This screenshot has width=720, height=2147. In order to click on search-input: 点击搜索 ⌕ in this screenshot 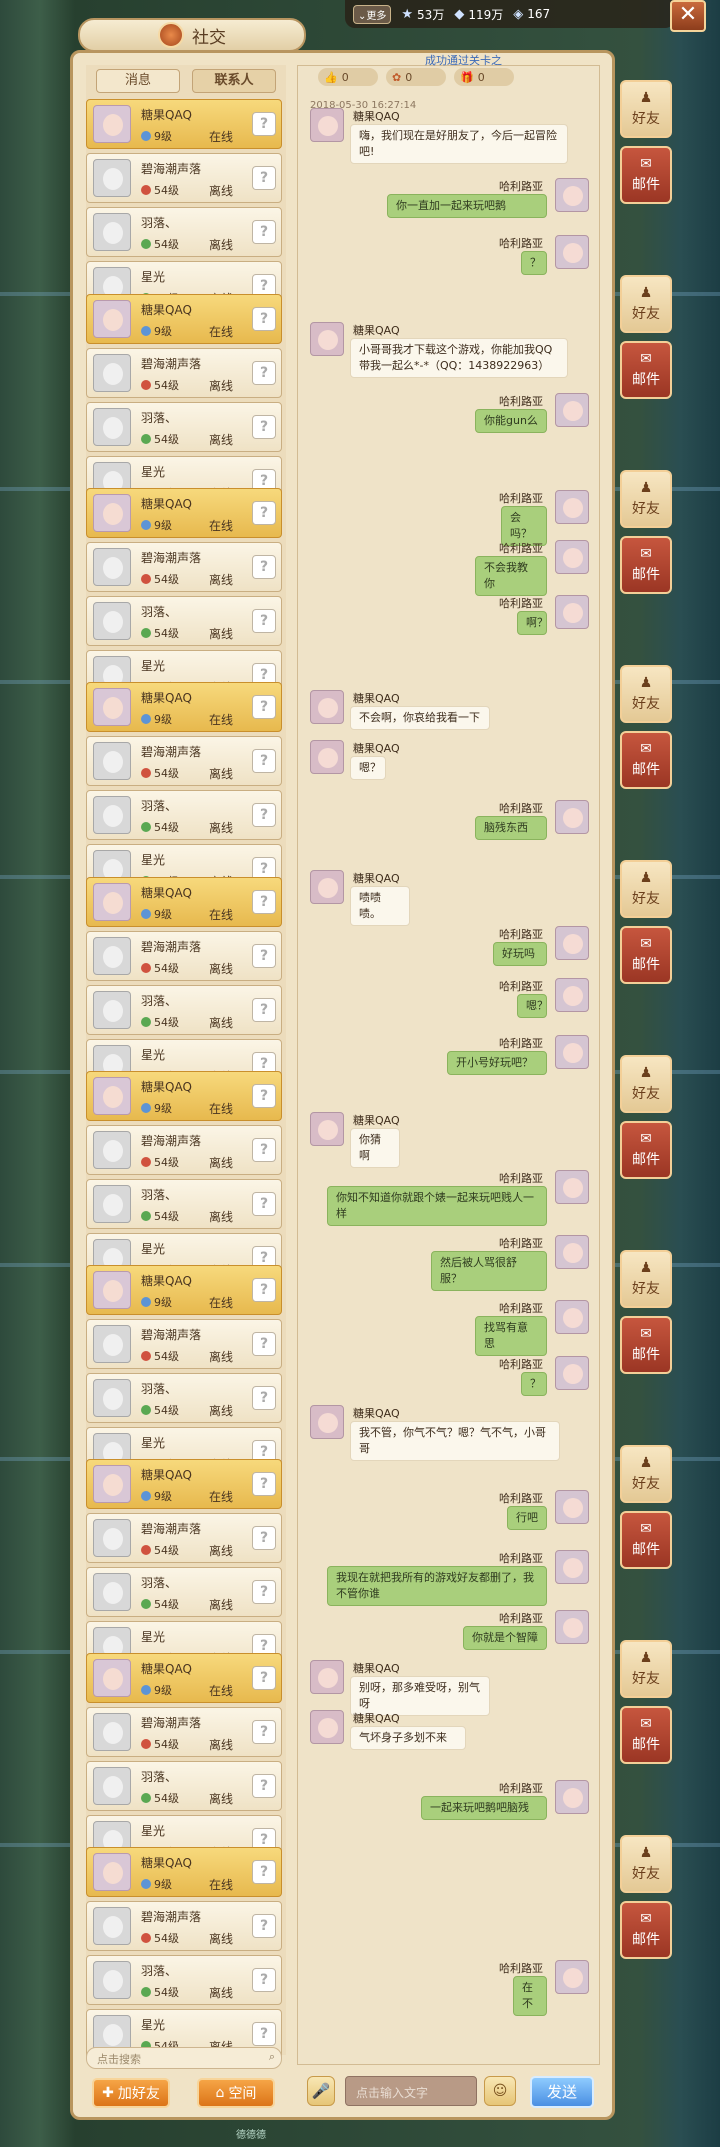, I will do `click(184, 2058)`.